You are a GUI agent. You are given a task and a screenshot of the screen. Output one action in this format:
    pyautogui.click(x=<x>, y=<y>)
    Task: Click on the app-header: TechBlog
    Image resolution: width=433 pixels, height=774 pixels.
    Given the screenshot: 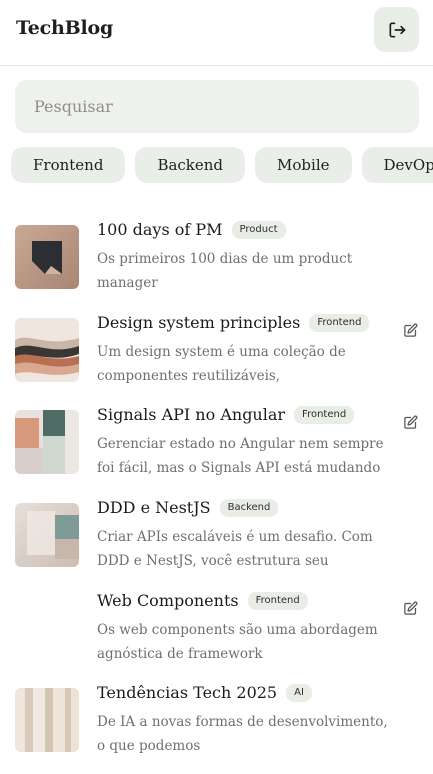 What is the action you would take?
    pyautogui.click(x=216, y=33)
    